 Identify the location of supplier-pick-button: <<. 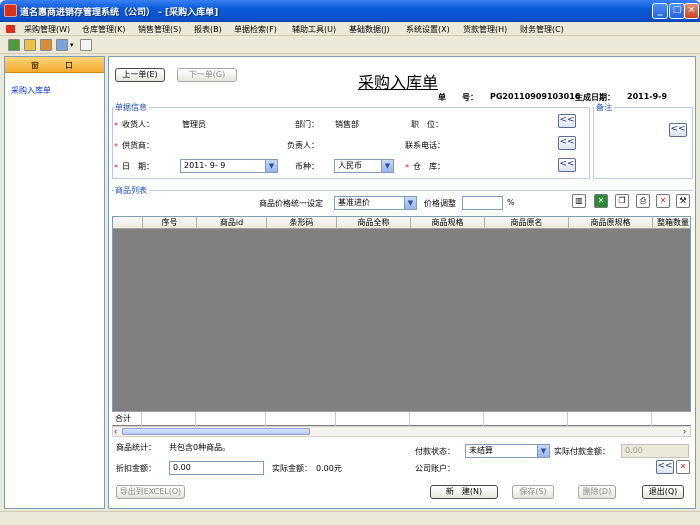
(567, 143).